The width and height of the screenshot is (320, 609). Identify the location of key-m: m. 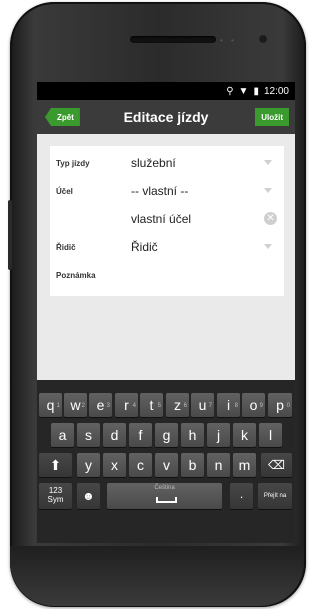
(244, 465).